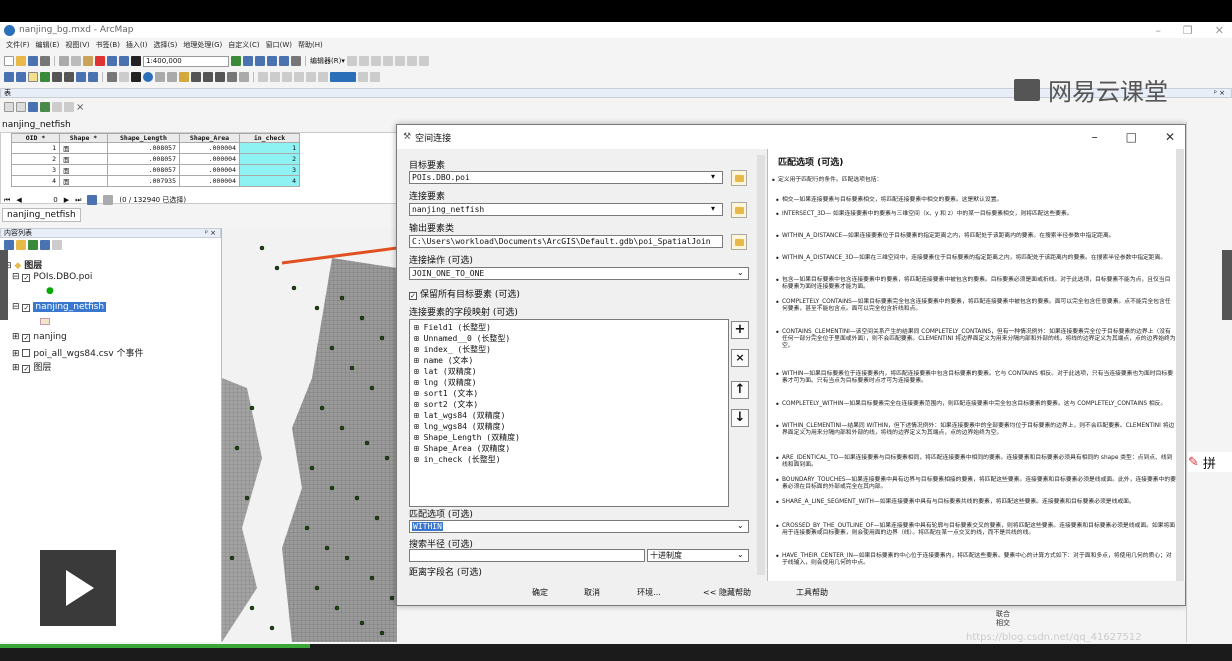 This screenshot has height=661, width=1232. What do you see at coordinates (462, 448) in the screenshot?
I see `field-map-item: ⊞ Shape_Area (双精度)` at bounding box center [462, 448].